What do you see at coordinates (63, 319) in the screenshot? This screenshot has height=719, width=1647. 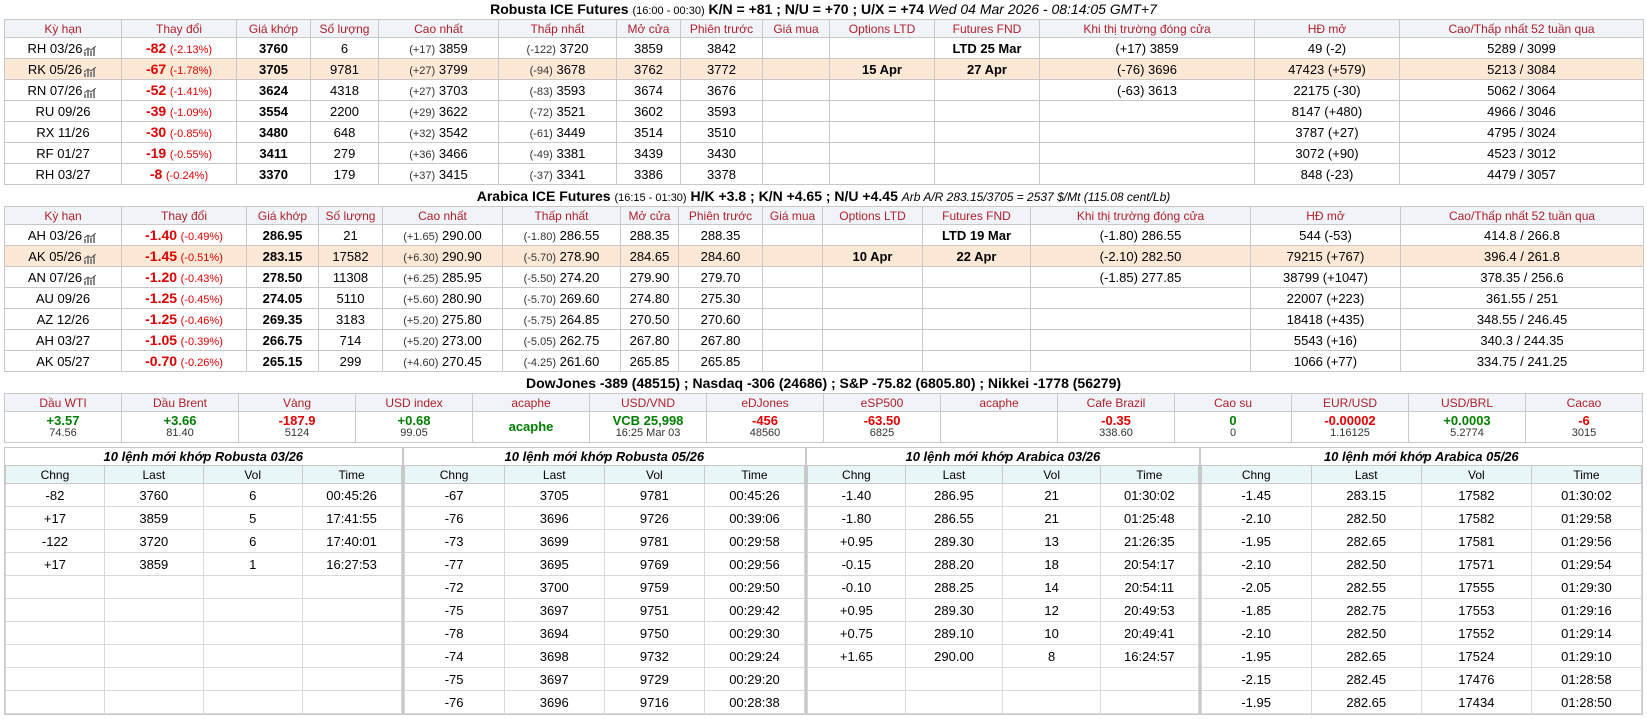 I see `arabica-term: AZ 12/26` at bounding box center [63, 319].